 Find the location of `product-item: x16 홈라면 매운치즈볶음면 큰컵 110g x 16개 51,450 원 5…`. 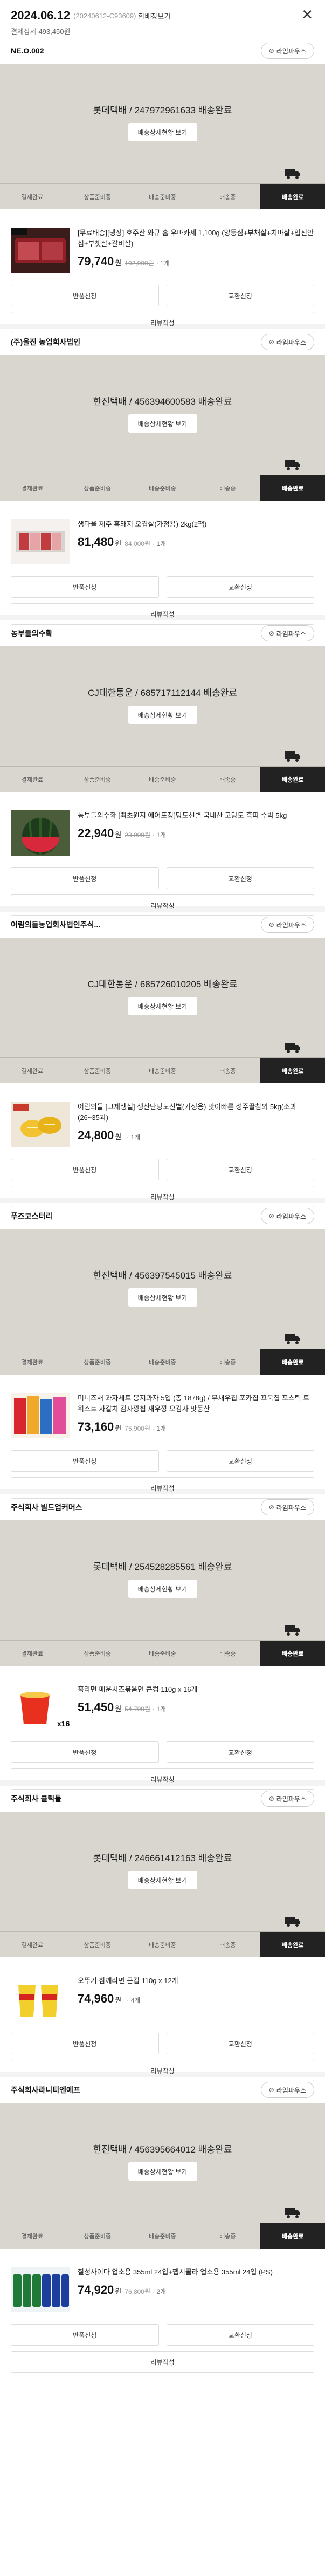

product-item: x16 홈라면 매운치즈볶음면 큰컵 110g x 16개 51,450 원 5… is located at coordinates (162, 1703).